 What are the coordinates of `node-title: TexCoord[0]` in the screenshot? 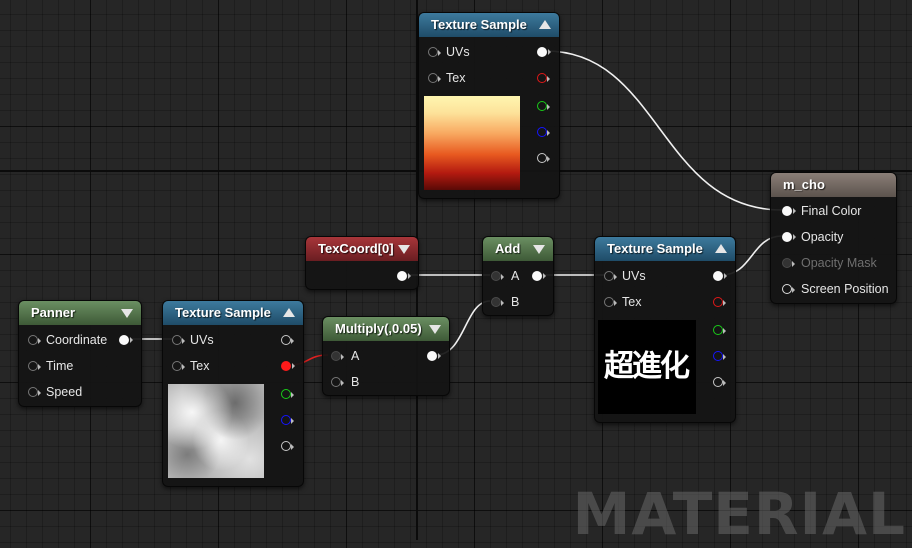 It's located at (356, 248).